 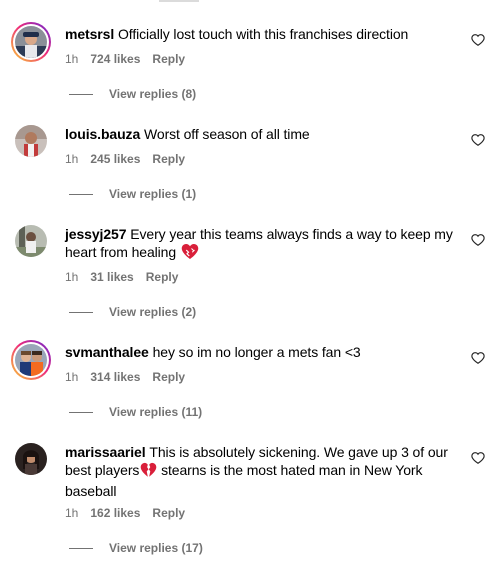 I want to click on previous-thread-divider, so click(x=179, y=1).